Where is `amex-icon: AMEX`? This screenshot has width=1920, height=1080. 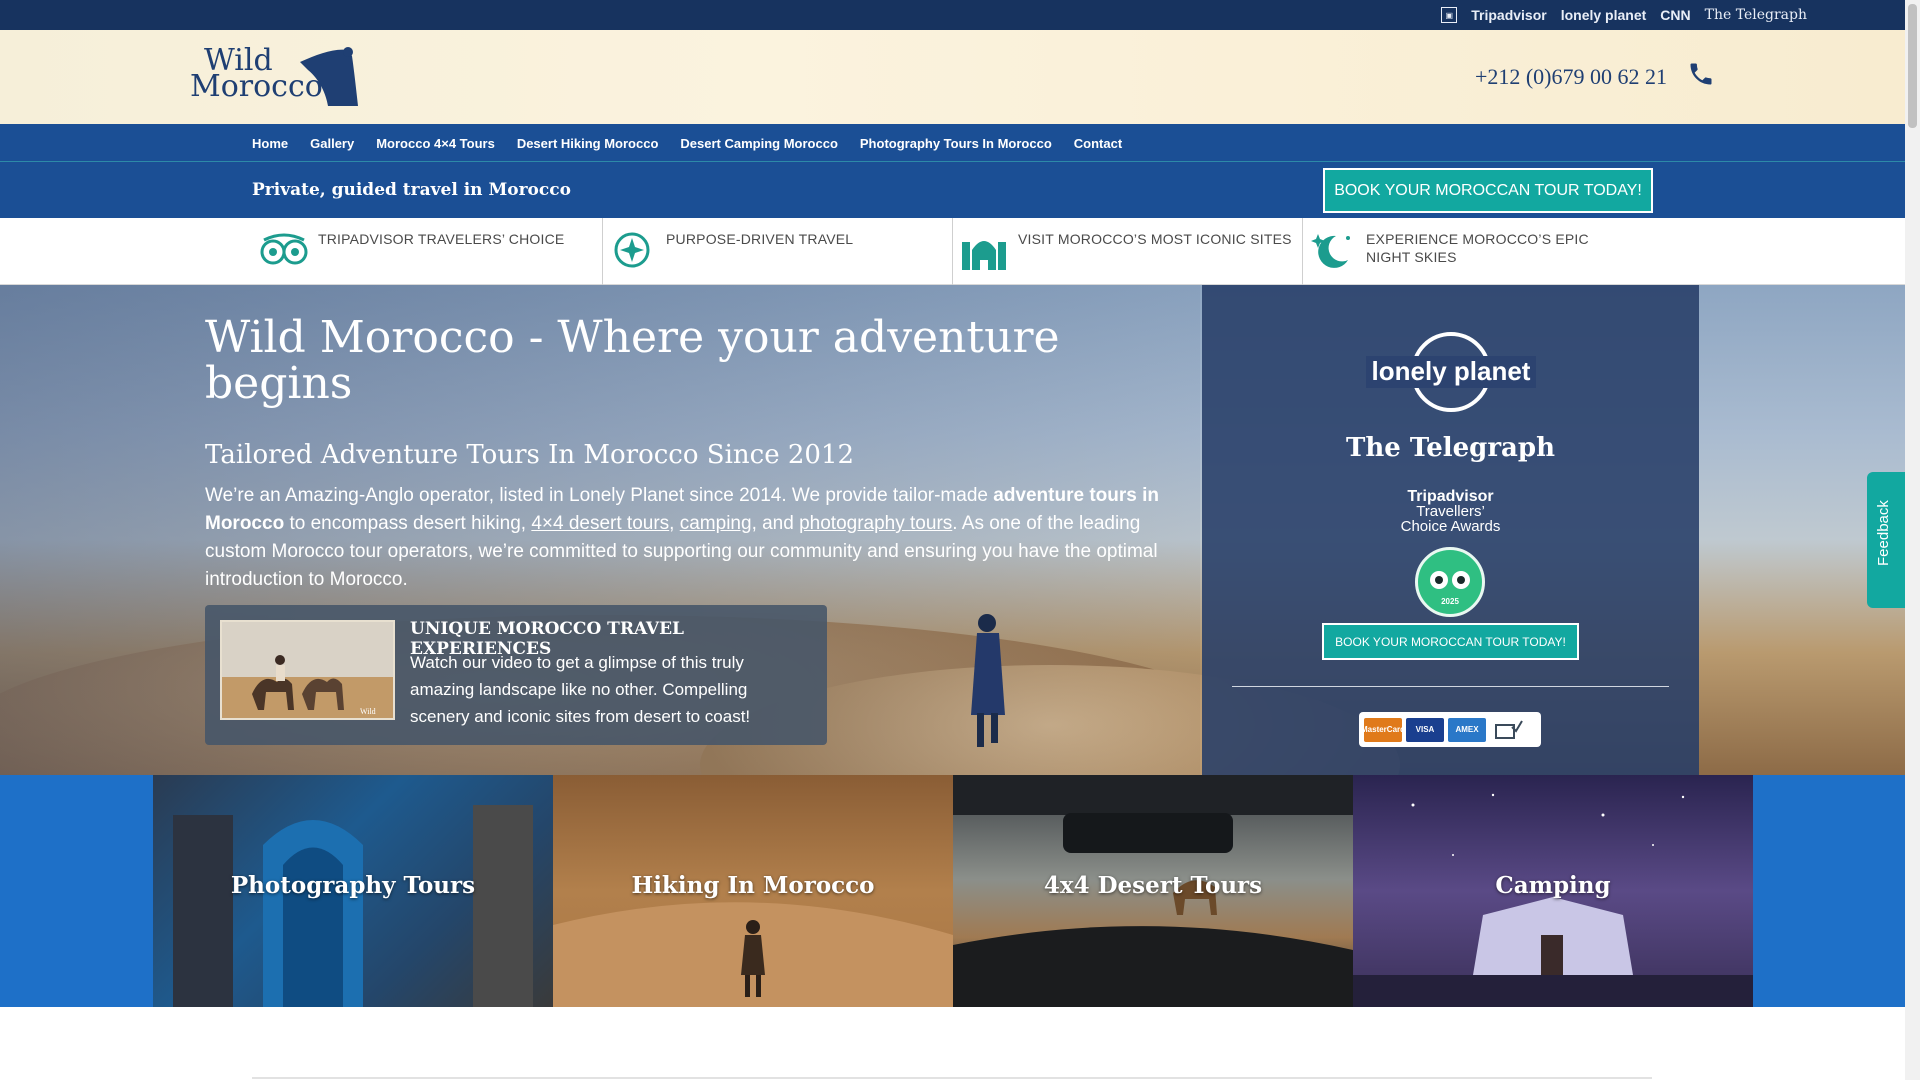 amex-icon: AMEX is located at coordinates (1467, 729).